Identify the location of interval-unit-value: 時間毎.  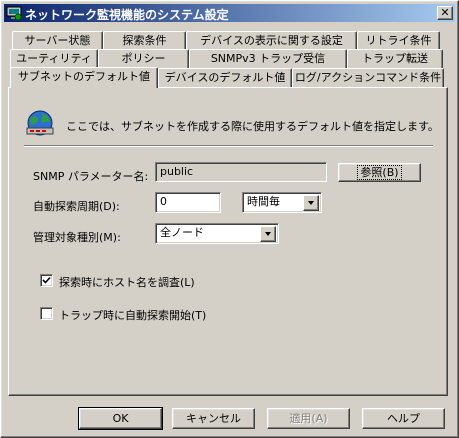
(263, 201).